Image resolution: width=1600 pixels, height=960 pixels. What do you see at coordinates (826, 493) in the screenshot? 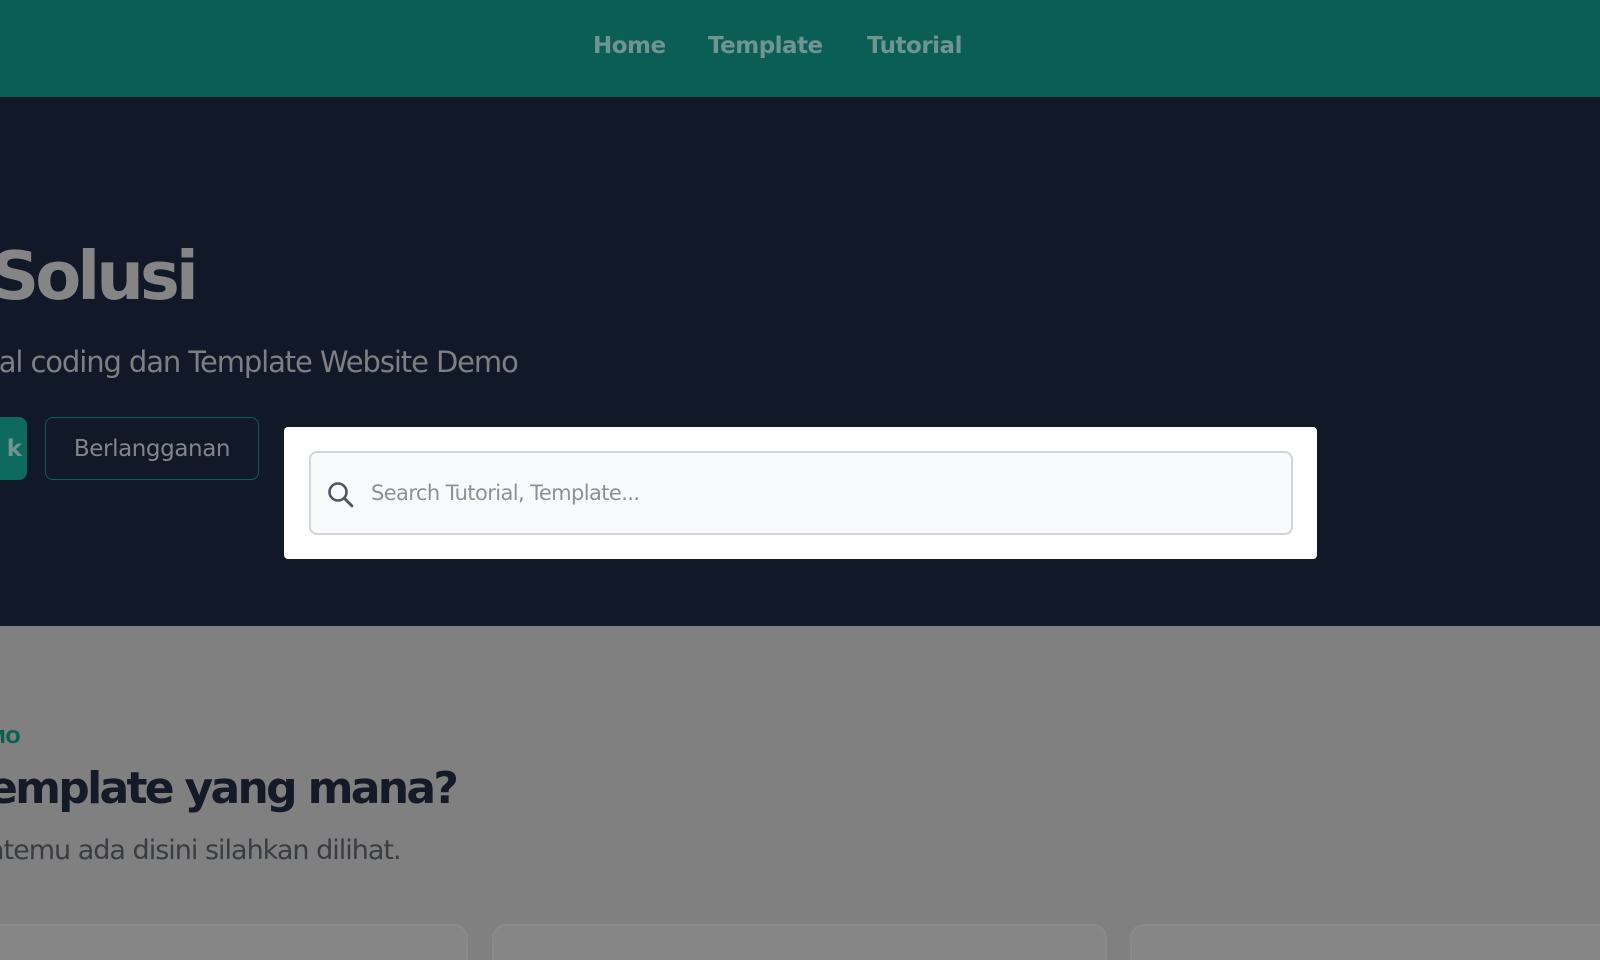
I see `search-input` at bounding box center [826, 493].